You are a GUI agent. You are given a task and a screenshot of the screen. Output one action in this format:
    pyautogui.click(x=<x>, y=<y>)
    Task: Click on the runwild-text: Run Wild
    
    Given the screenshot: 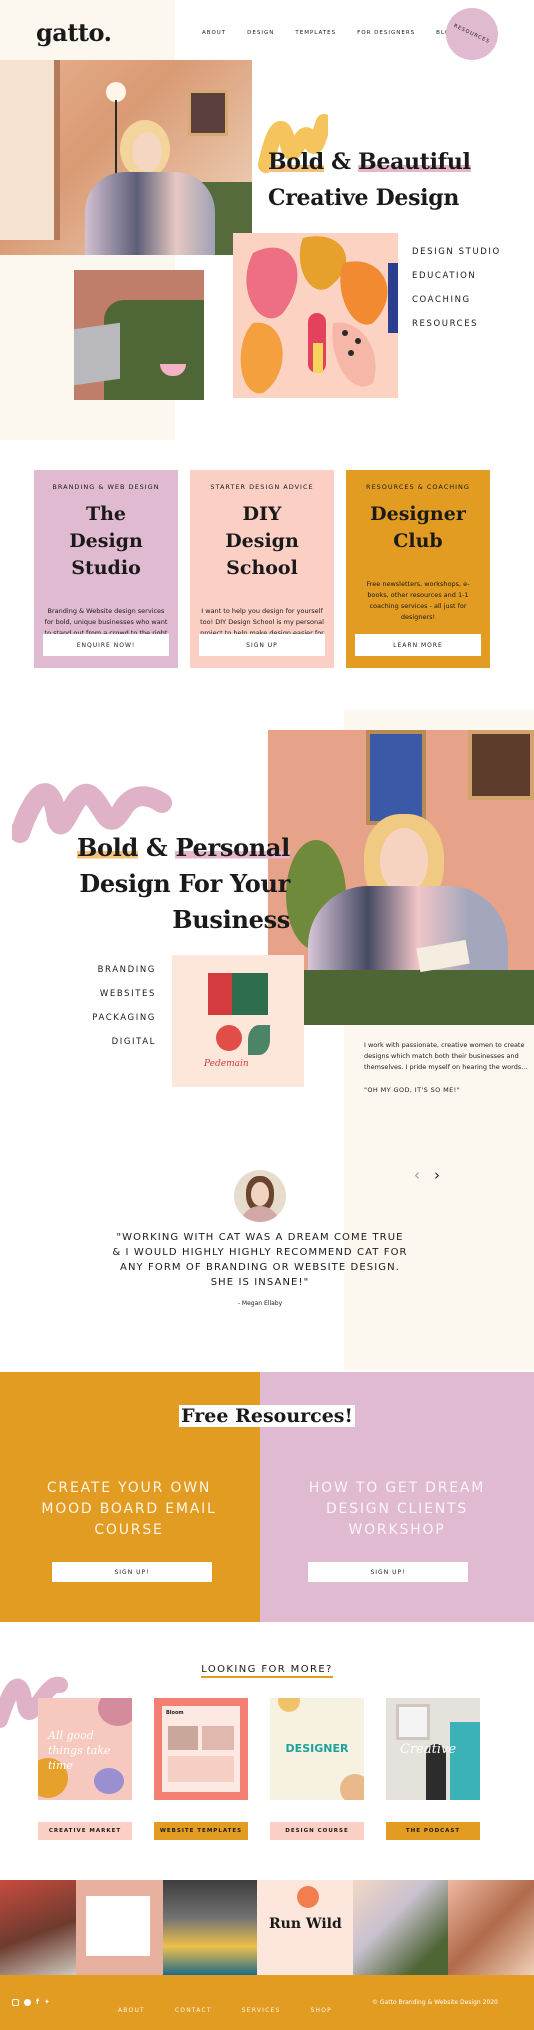 What is the action you would take?
    pyautogui.click(x=305, y=1924)
    